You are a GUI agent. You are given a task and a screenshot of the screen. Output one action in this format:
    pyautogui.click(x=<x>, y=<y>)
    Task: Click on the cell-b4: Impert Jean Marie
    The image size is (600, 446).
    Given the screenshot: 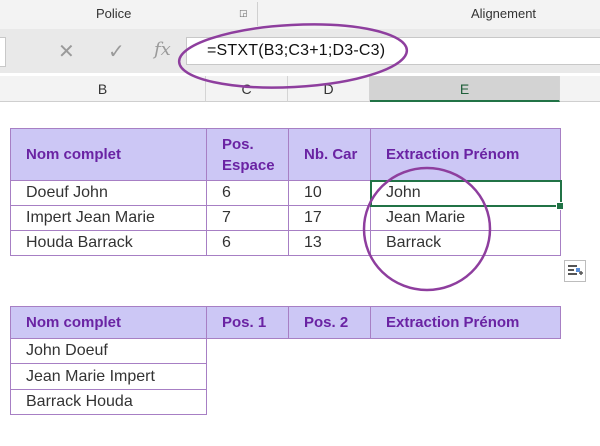 What is the action you would take?
    pyautogui.click(x=108, y=218)
    